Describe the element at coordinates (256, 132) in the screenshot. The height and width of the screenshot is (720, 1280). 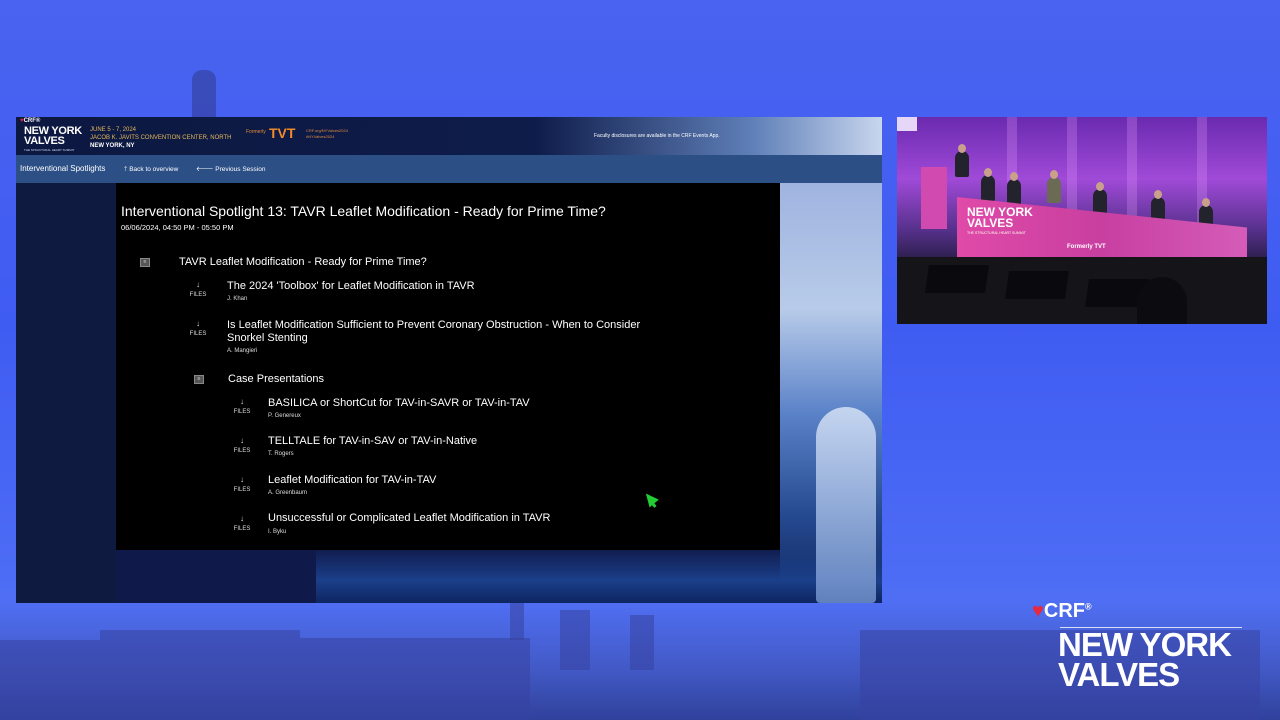
I see `formerly-label: Formerly` at that location.